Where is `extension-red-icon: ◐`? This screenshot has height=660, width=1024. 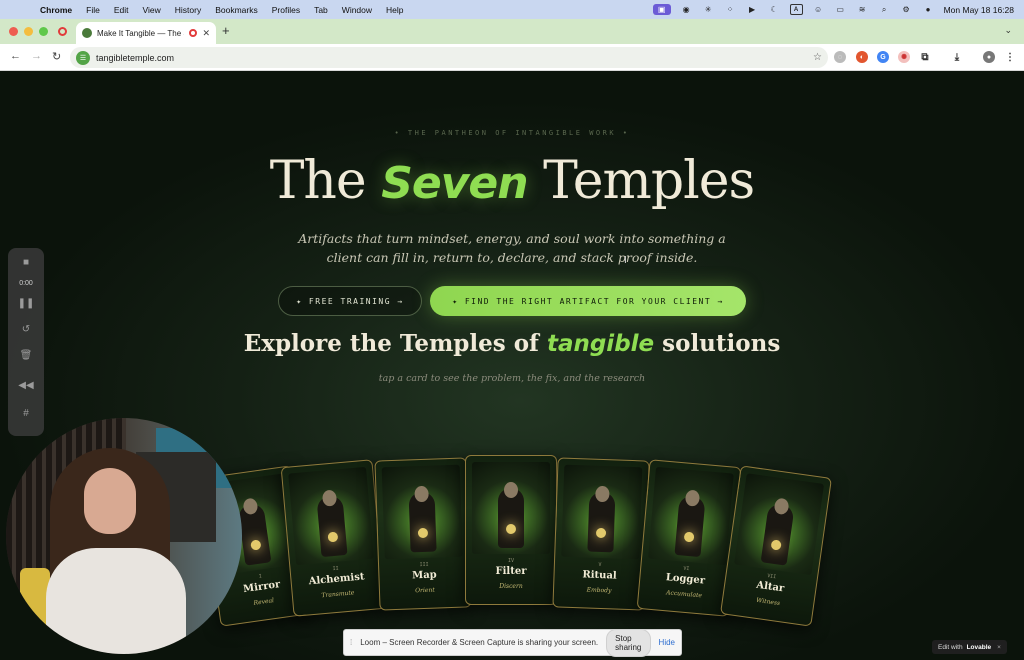 extension-red-icon: ◐ is located at coordinates (862, 57).